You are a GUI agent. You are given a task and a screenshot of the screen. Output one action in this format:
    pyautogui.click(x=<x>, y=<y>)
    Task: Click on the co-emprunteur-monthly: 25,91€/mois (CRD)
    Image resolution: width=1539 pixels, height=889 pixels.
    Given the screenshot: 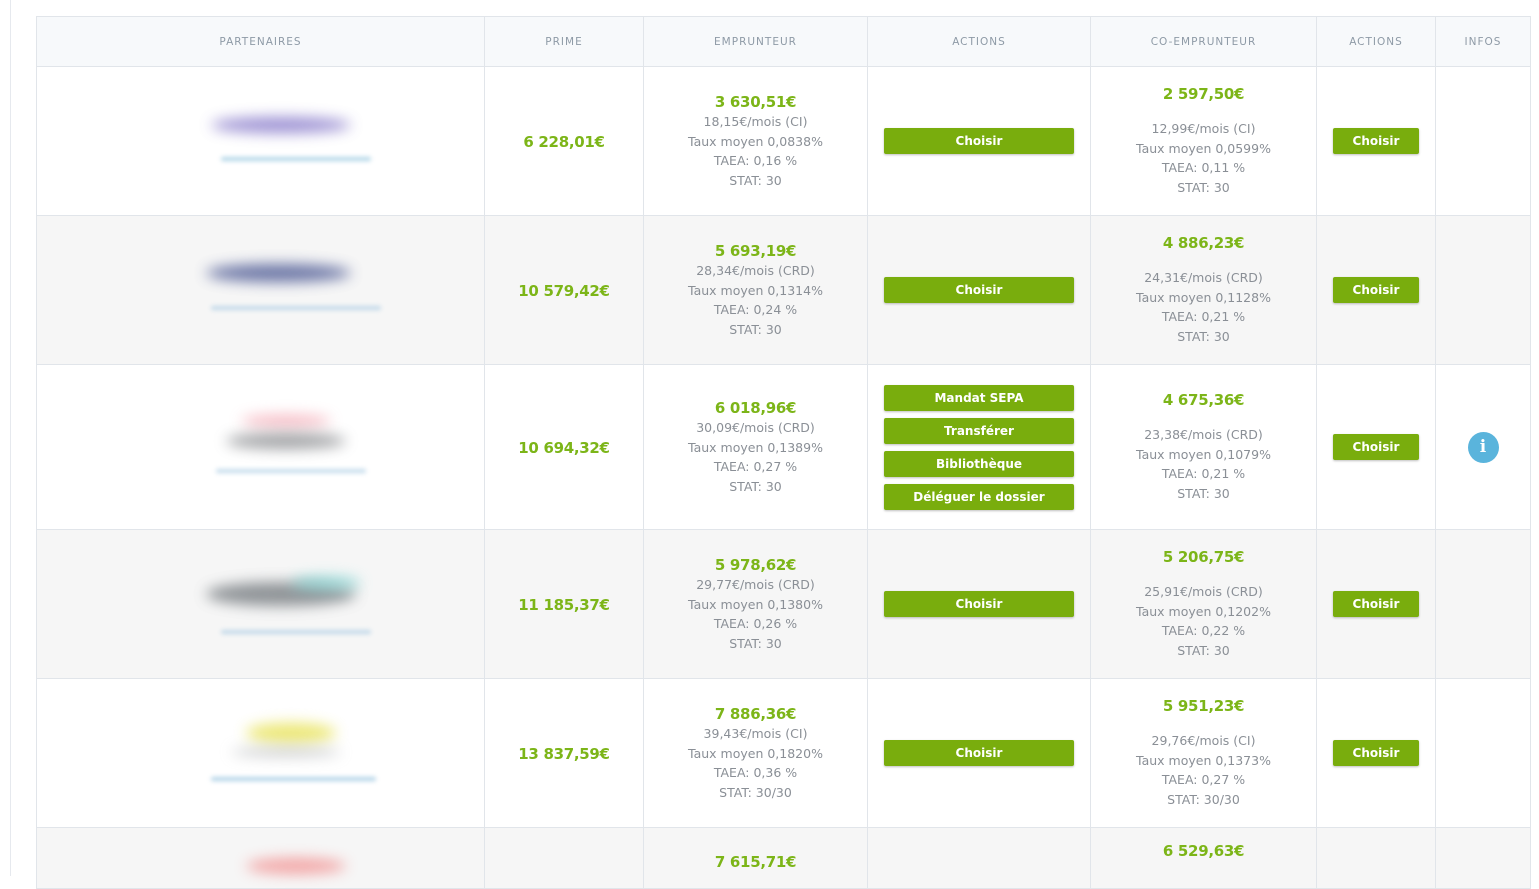 What is the action you would take?
    pyautogui.click(x=1203, y=591)
    